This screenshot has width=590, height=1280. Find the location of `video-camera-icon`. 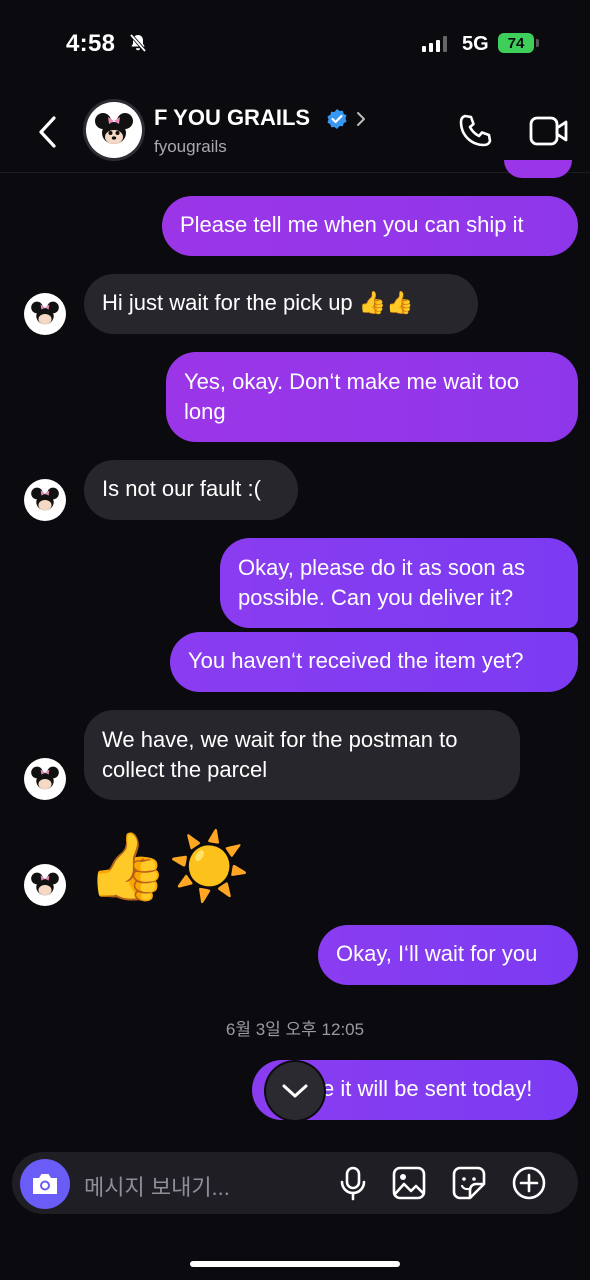

video-camera-icon is located at coordinates (549, 131).